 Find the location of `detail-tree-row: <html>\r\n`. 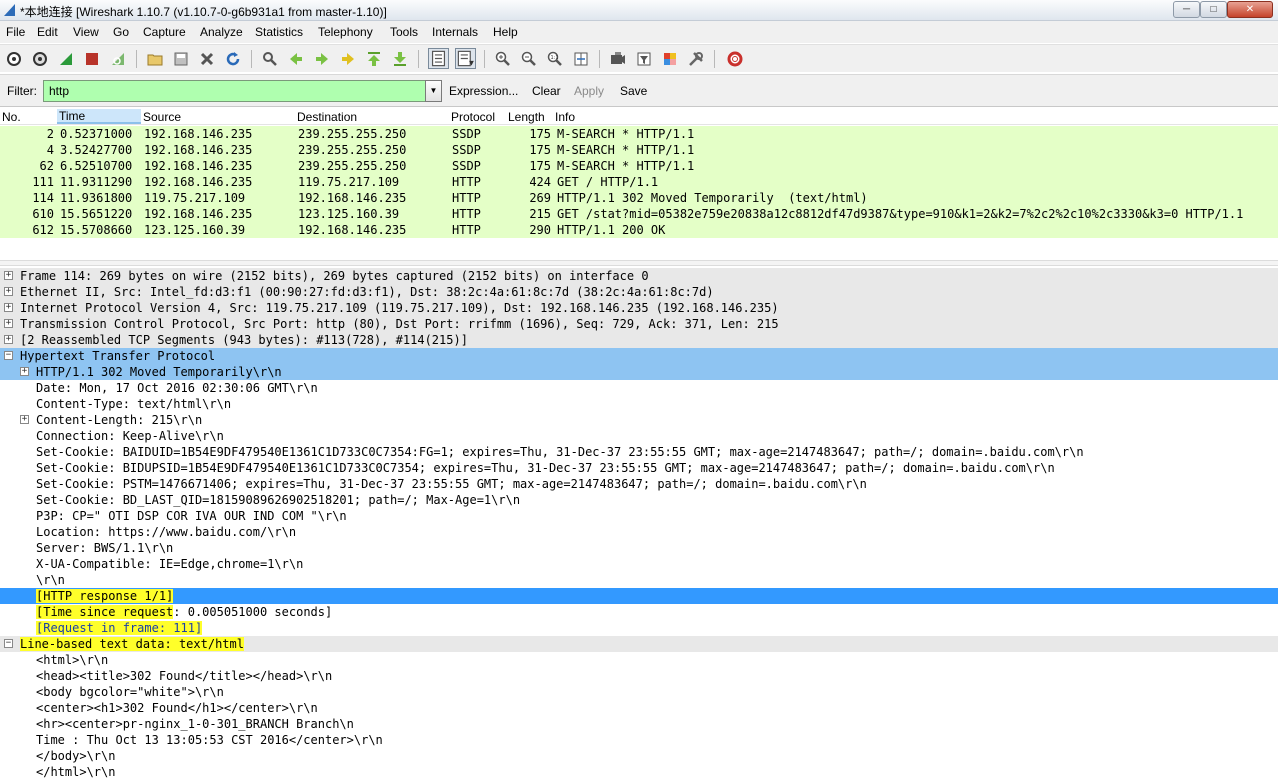

detail-tree-row: <html>\r\n is located at coordinates (639, 660).